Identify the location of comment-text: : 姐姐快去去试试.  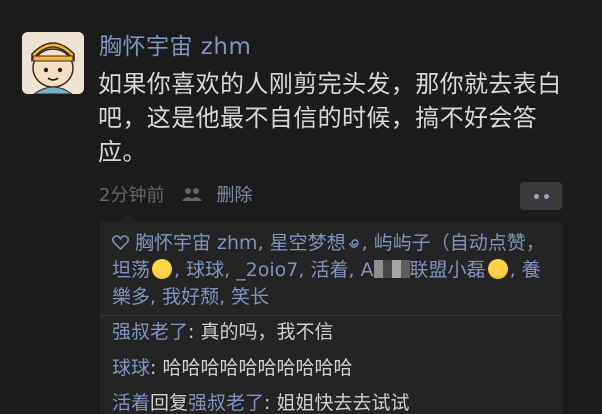
(337, 403).